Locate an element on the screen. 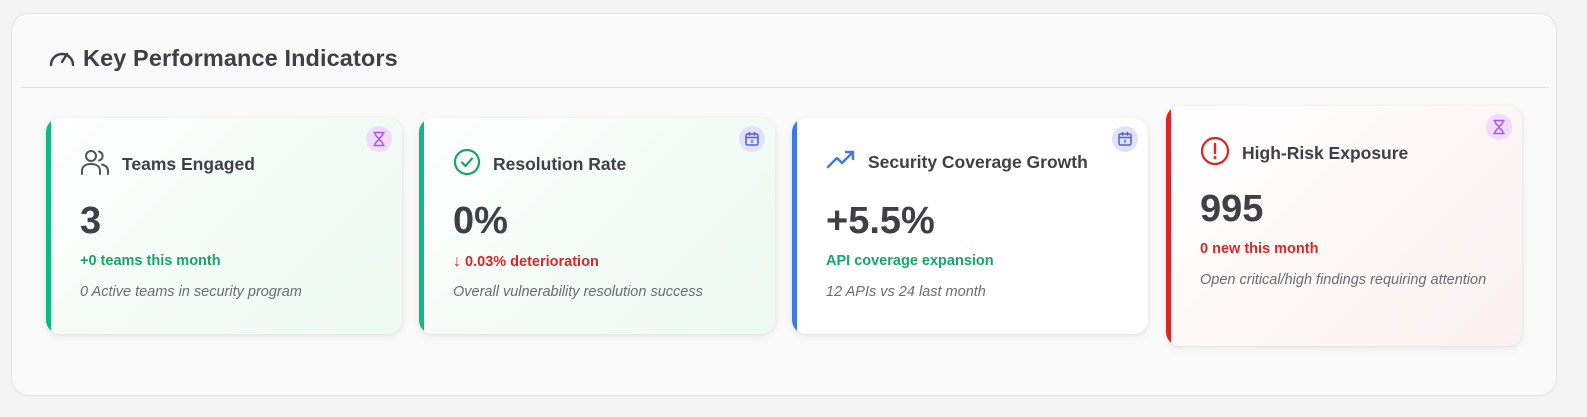 This screenshot has width=1587, height=417. panel-title: Key Performance Indicators is located at coordinates (240, 58).